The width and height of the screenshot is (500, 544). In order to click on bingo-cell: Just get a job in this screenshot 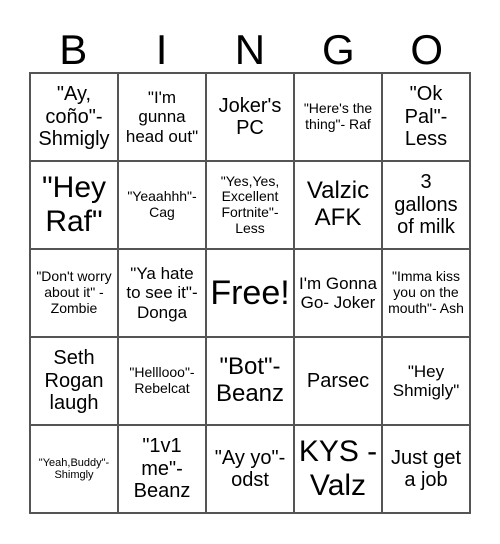, I will do `click(426, 469)`.